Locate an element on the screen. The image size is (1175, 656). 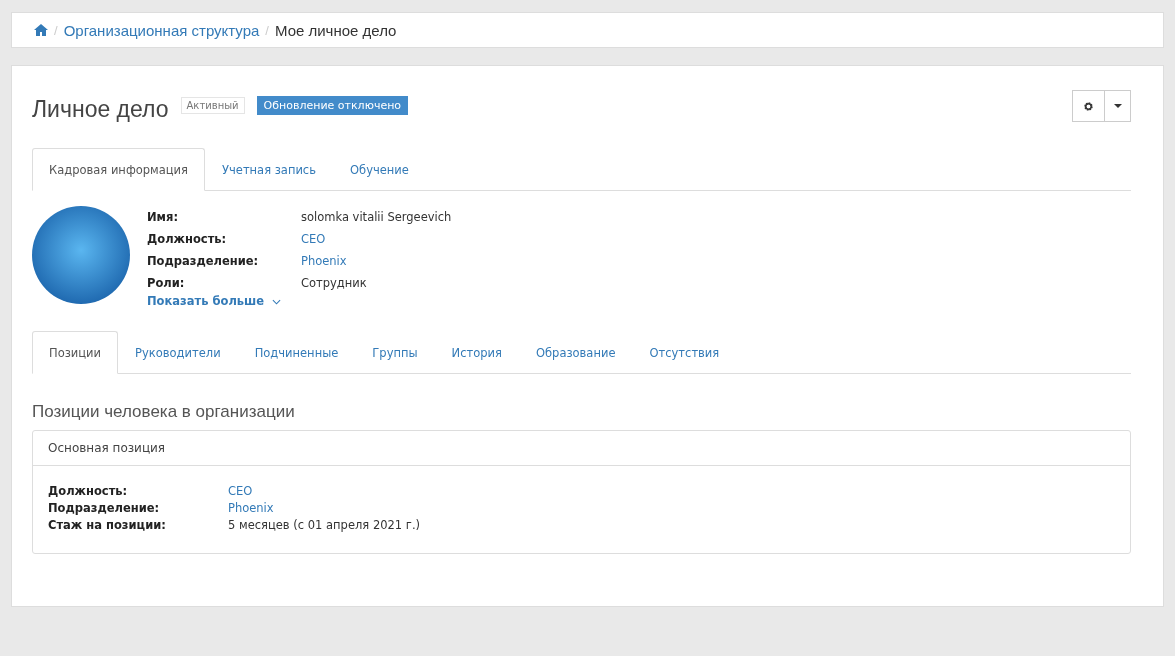
caret-icon is located at coordinates (1117, 106).